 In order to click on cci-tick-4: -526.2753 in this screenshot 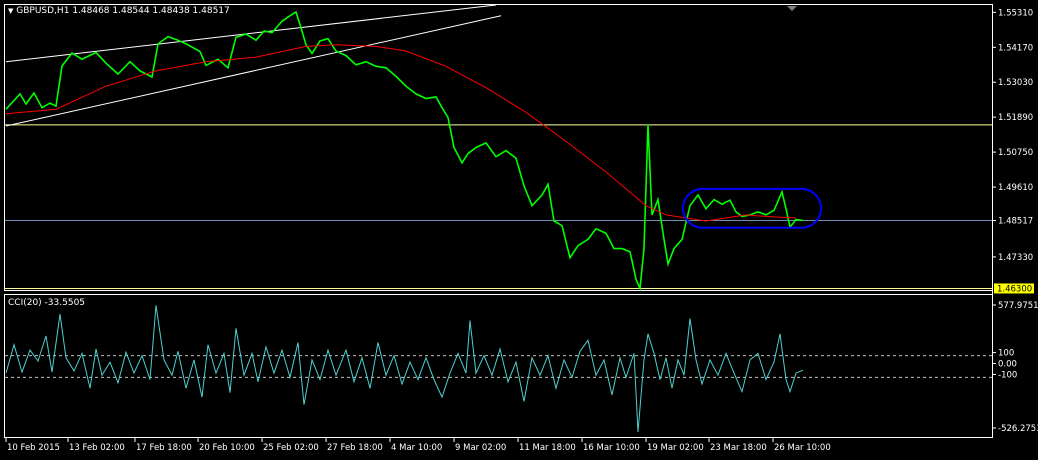, I will do `click(1018, 429)`.